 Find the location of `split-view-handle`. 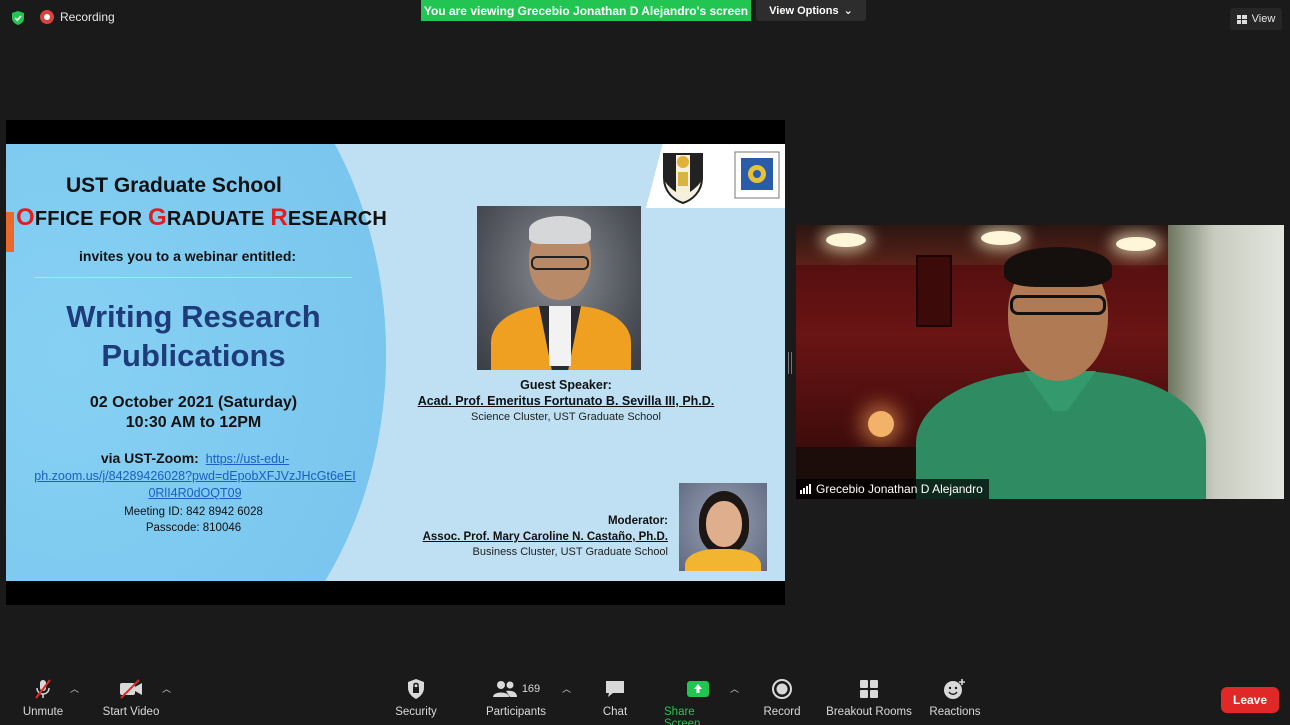

split-view-handle is located at coordinates (790, 363).